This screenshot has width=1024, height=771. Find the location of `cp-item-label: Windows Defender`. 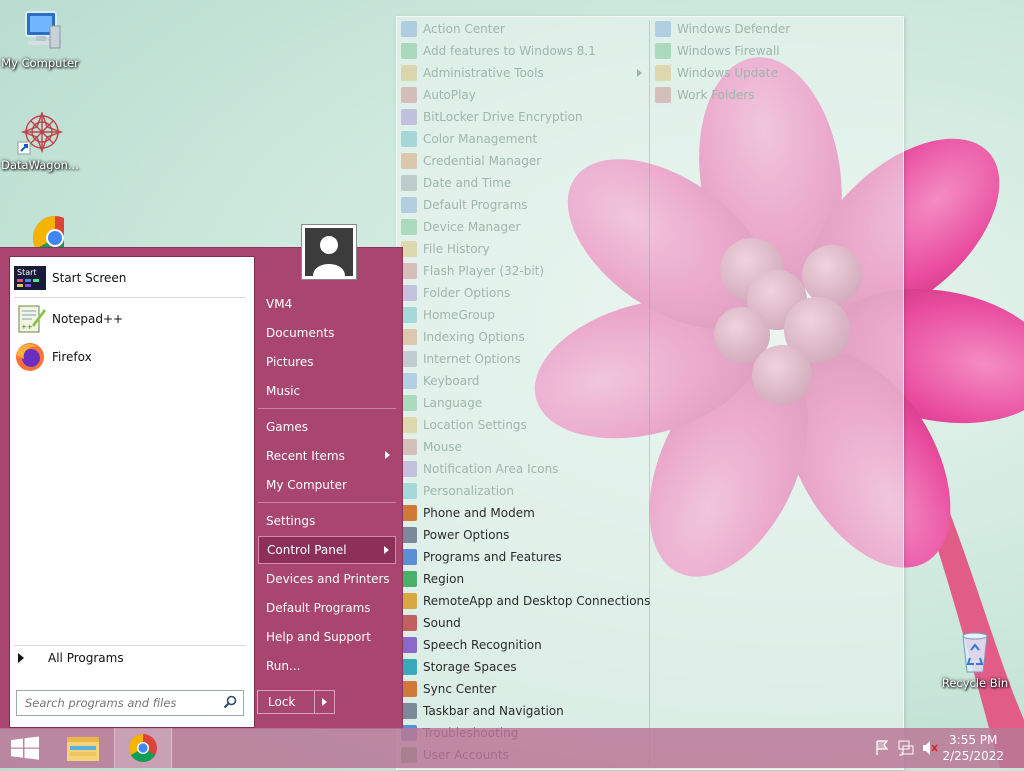

cp-item-label: Windows Defender is located at coordinates (734, 29).